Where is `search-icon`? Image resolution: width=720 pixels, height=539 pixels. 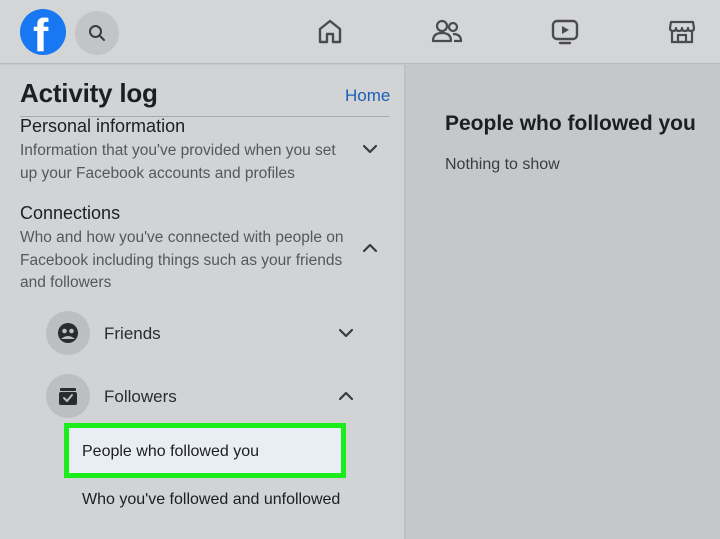 search-icon is located at coordinates (97, 33).